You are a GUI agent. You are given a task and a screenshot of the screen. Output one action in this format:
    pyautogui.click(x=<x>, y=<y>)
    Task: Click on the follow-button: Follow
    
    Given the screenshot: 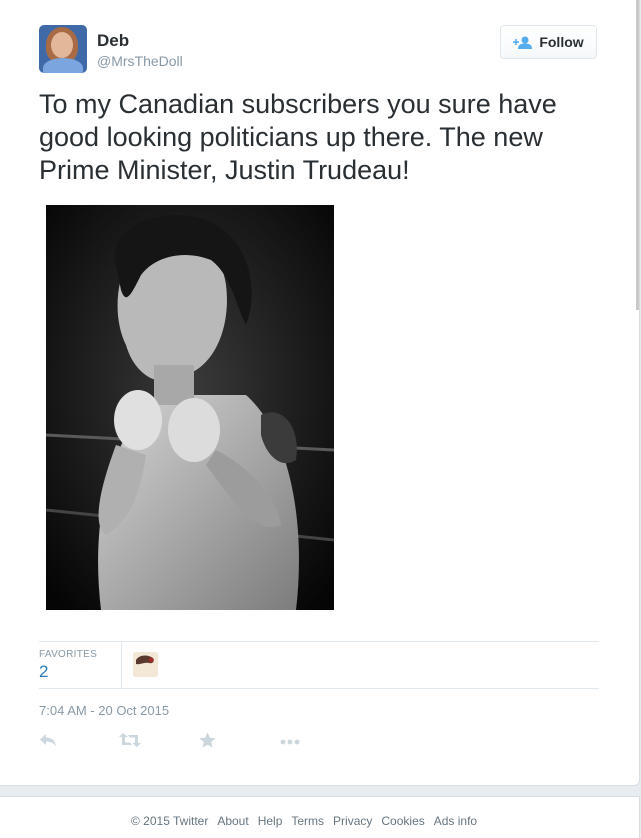 What is the action you would take?
    pyautogui.click(x=548, y=42)
    